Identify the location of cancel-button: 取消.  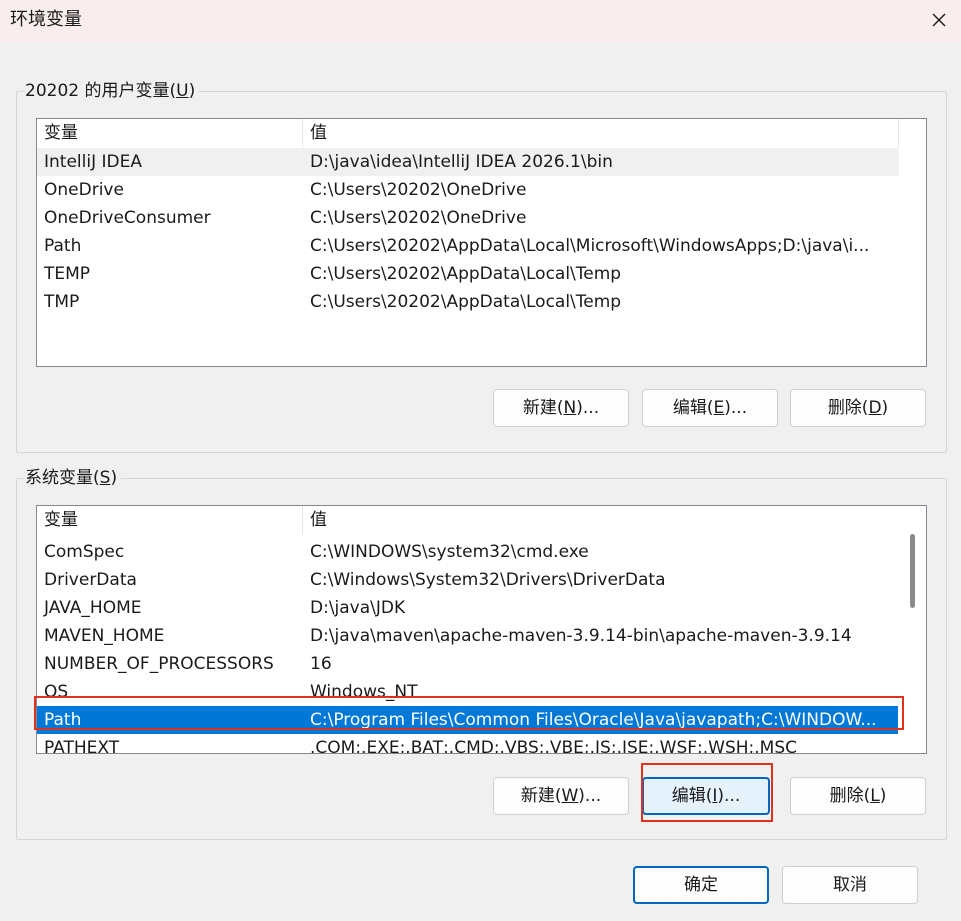
(850, 885).